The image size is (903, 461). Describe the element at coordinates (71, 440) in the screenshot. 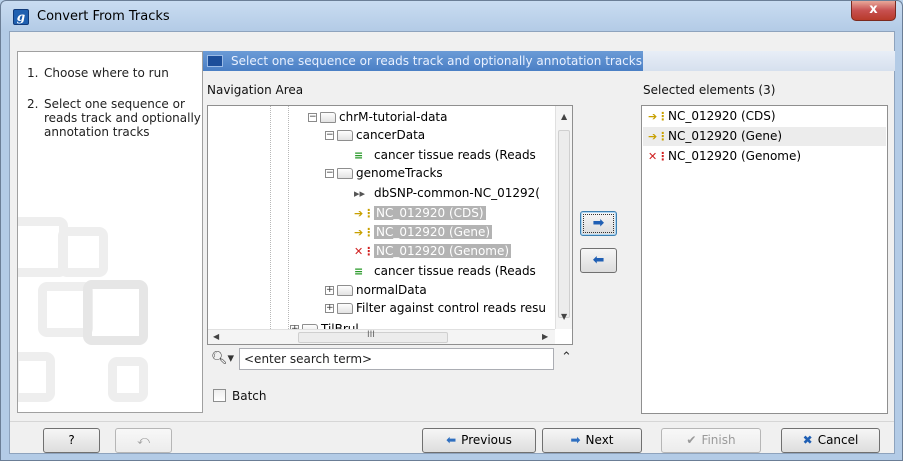

I see `help-button: ?` at that location.